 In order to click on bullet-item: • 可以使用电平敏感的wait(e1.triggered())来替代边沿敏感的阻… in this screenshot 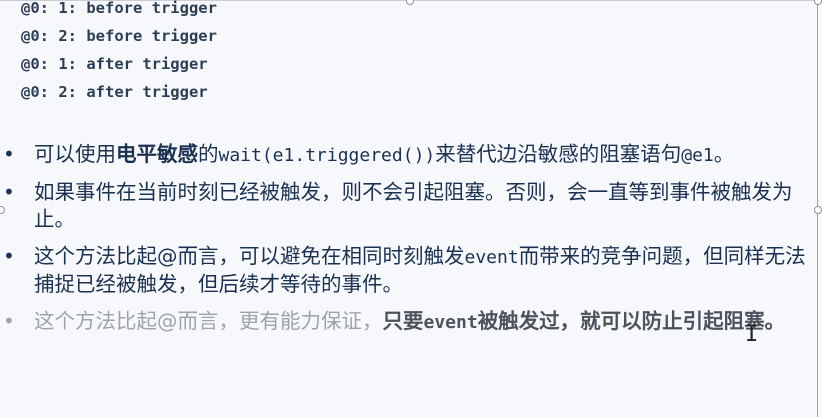, I will do `click(407, 155)`.